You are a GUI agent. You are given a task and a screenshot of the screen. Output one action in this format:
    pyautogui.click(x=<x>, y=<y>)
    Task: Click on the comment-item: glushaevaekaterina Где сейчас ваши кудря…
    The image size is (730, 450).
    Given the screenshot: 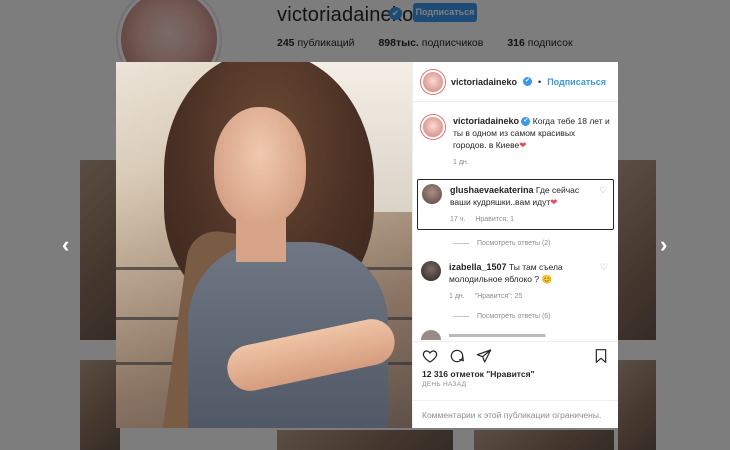 What is the action you would take?
    pyautogui.click(x=515, y=204)
    